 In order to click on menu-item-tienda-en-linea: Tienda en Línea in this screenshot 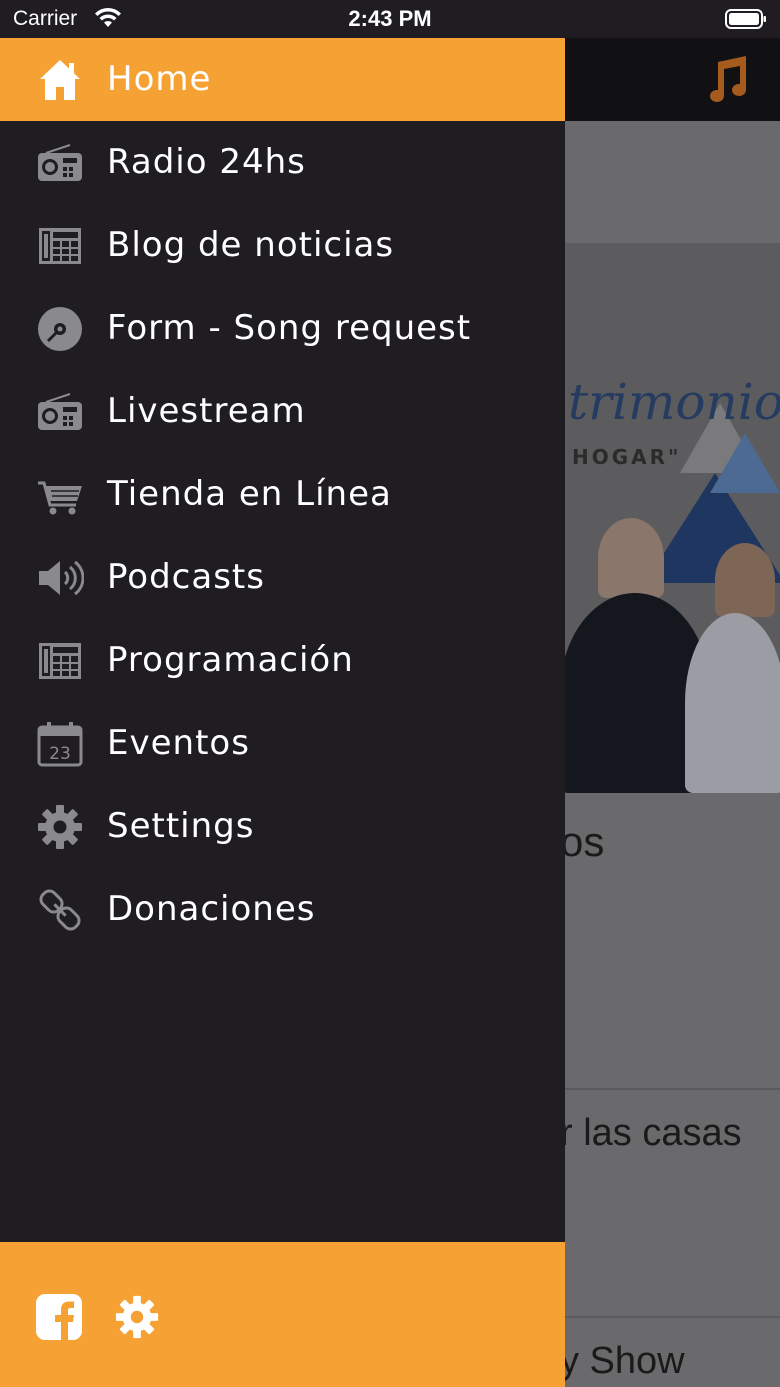, I will do `click(282, 494)`.